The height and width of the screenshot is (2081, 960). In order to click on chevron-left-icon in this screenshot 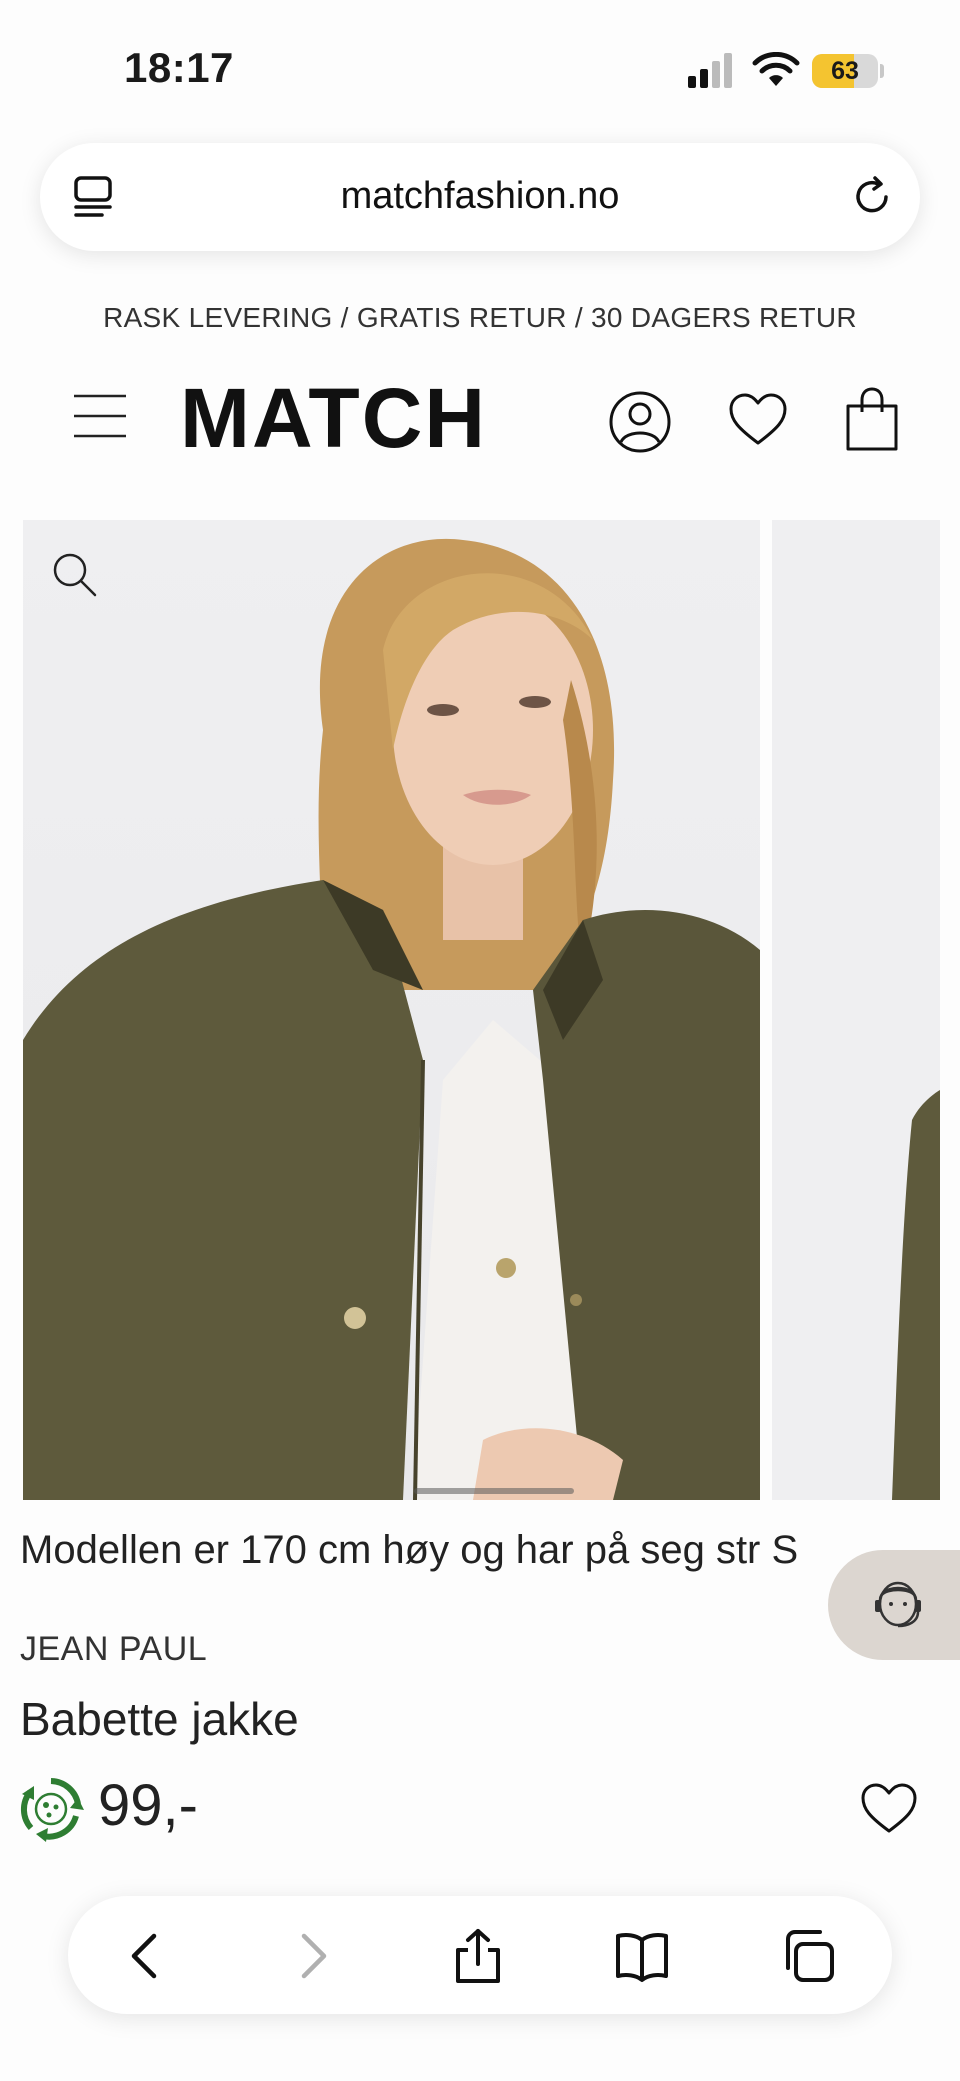, I will do `click(146, 1956)`.